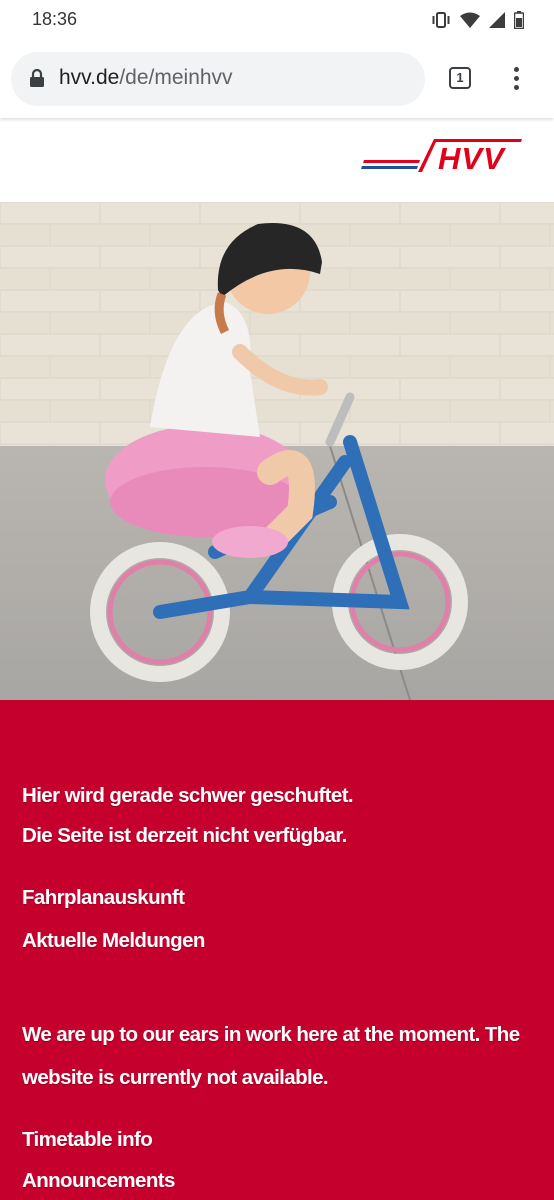 This screenshot has width=554, height=1200. I want to click on vibrate-icon, so click(441, 20).